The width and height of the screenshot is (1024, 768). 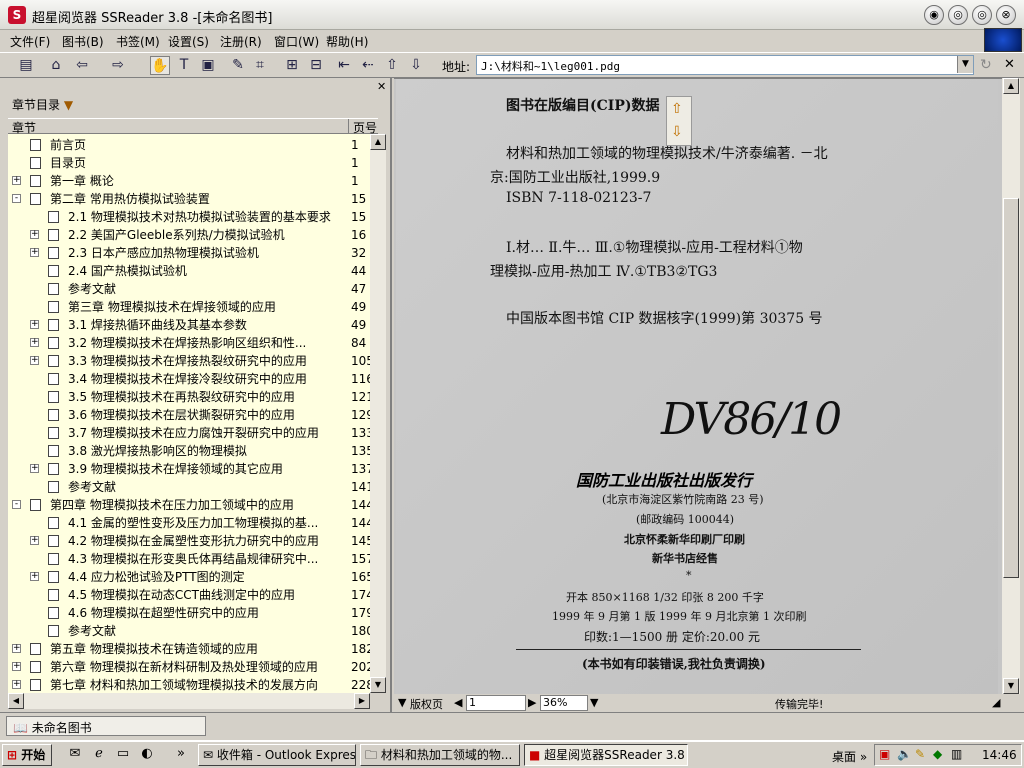 I want to click on fit-width-icon: ⊞, so click(x=292, y=65).